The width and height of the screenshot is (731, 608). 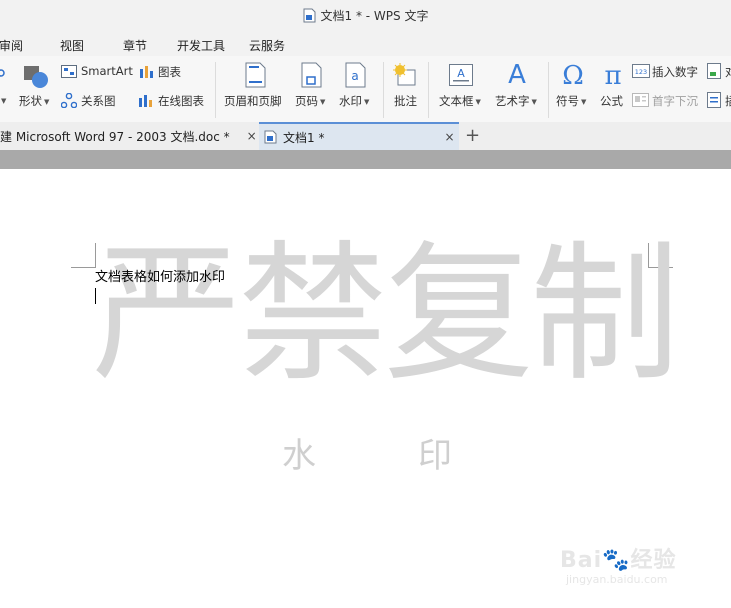 I want to click on watermark-small-char-1: 水, so click(x=299, y=456).